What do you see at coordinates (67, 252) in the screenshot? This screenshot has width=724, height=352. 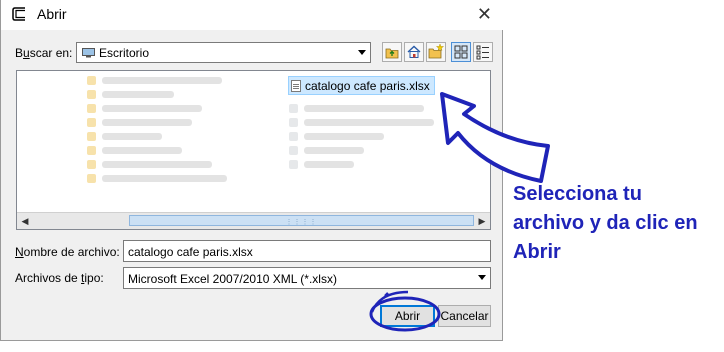 I see `file-name-label: Nombre de archivo:` at bounding box center [67, 252].